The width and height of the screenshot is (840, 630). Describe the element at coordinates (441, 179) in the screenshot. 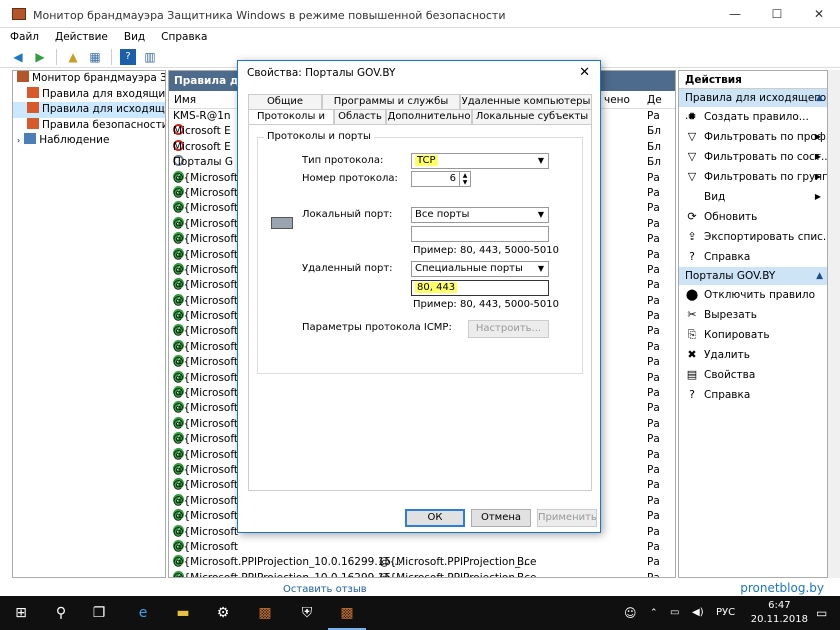

I see `protocol-number-stepper: 6 ▲ ▼` at that location.